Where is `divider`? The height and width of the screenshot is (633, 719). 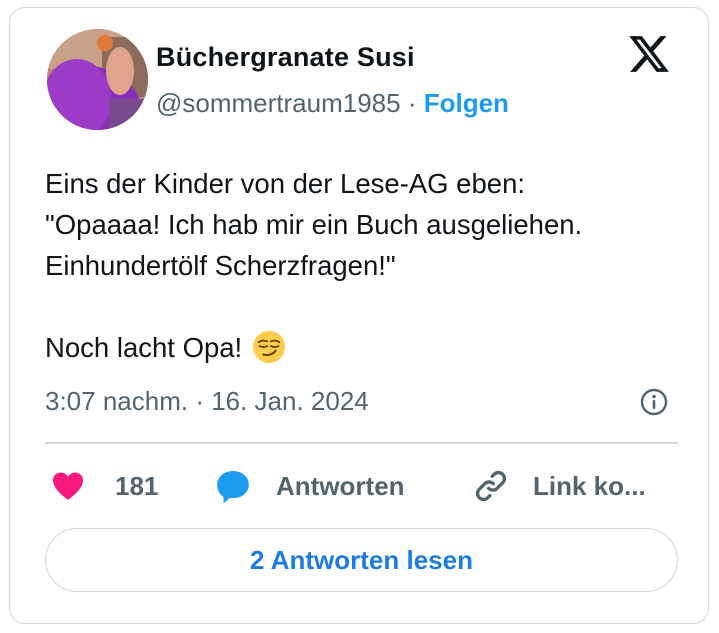 divider is located at coordinates (361, 443).